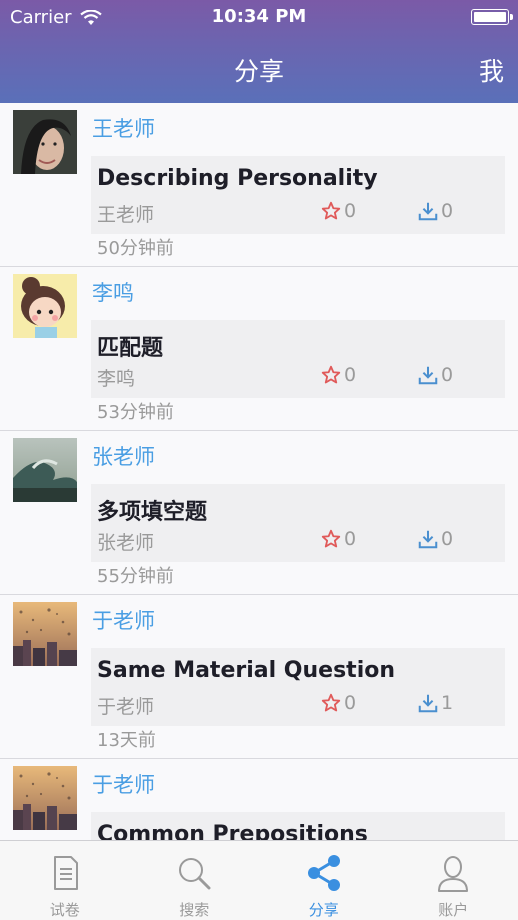 The image size is (518, 920). I want to click on paper-title: 多项填空题, so click(152, 512).